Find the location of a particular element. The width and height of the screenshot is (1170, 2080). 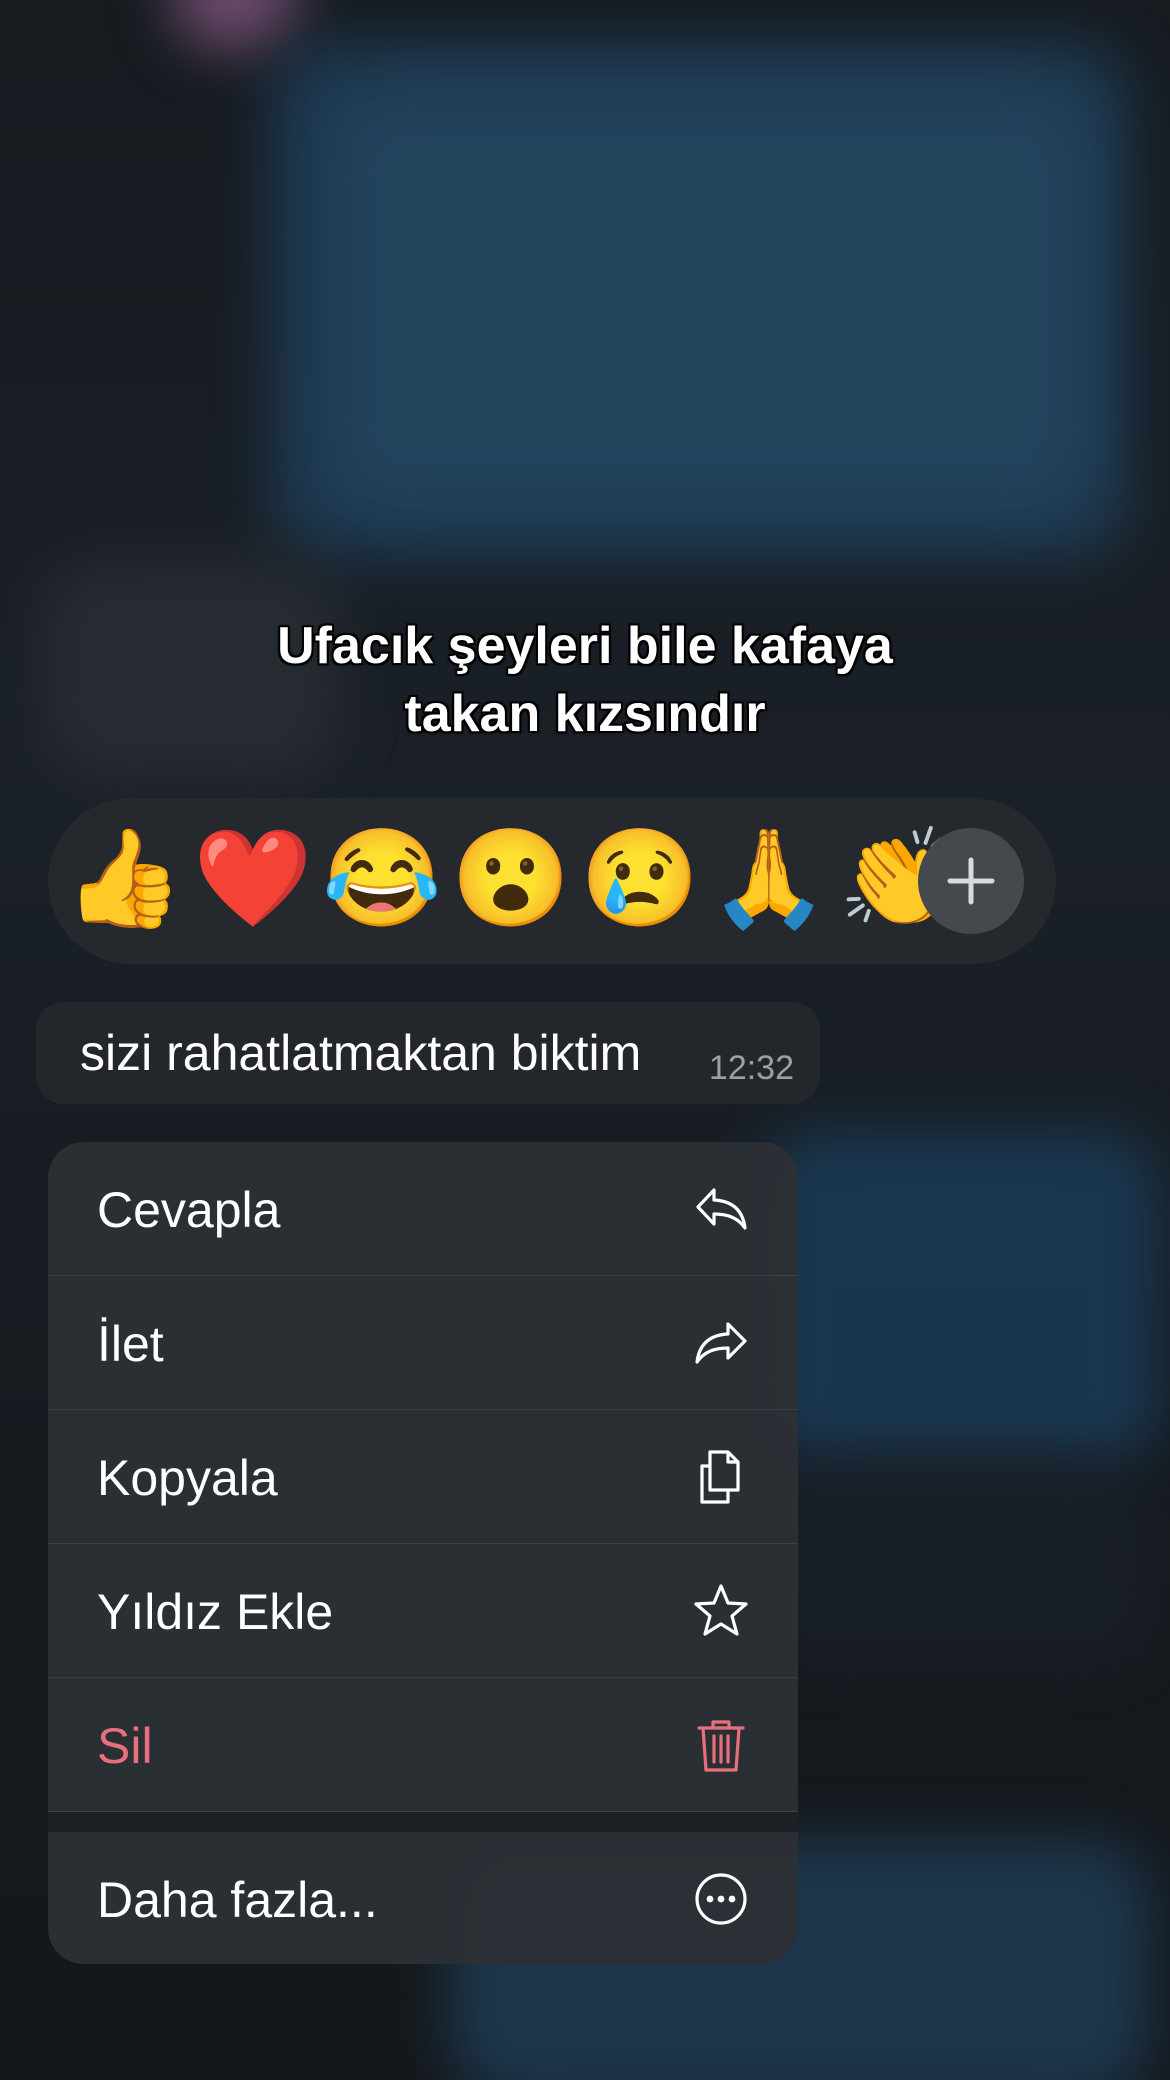

menu-item-label: Kopyala is located at coordinates (187, 1478).